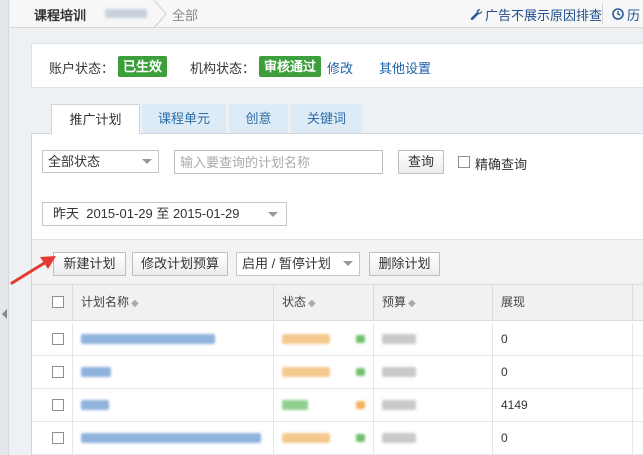  What do you see at coordinates (626, 14) in the screenshot?
I see `history-link: 历` at bounding box center [626, 14].